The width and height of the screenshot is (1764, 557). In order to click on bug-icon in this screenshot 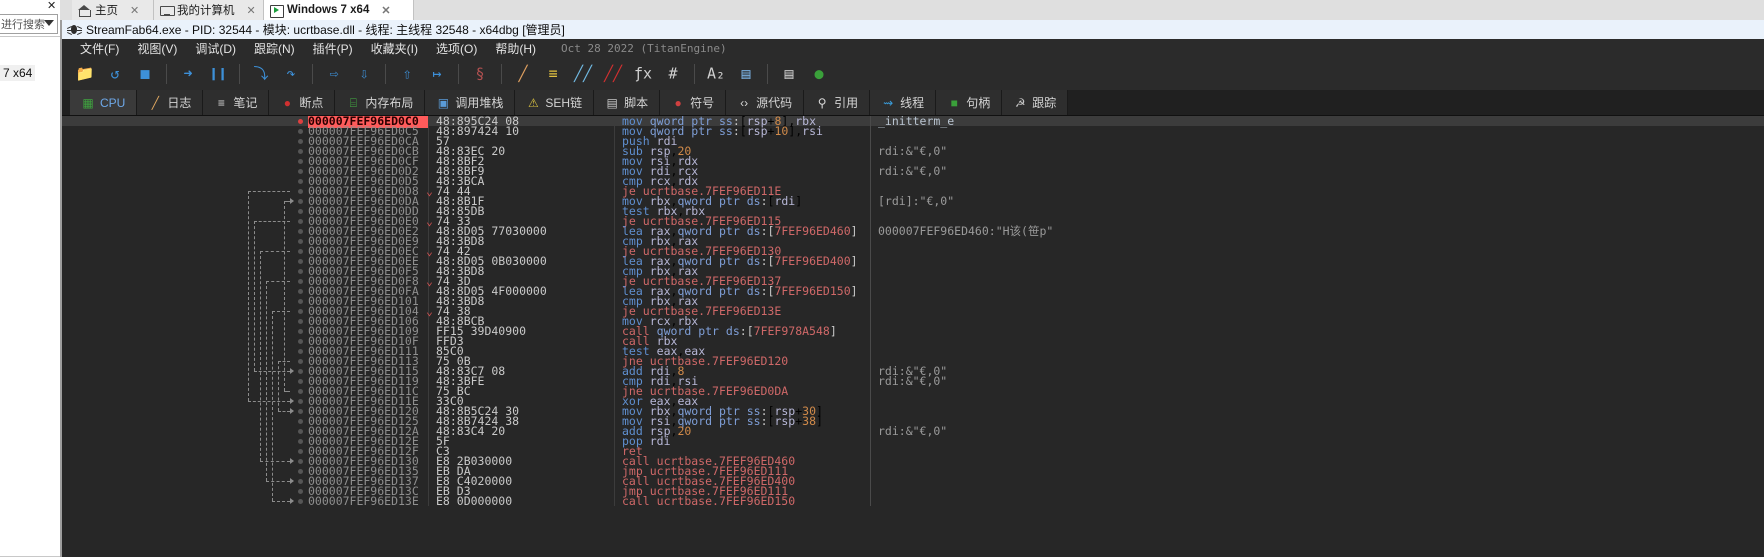, I will do `click(74, 29)`.